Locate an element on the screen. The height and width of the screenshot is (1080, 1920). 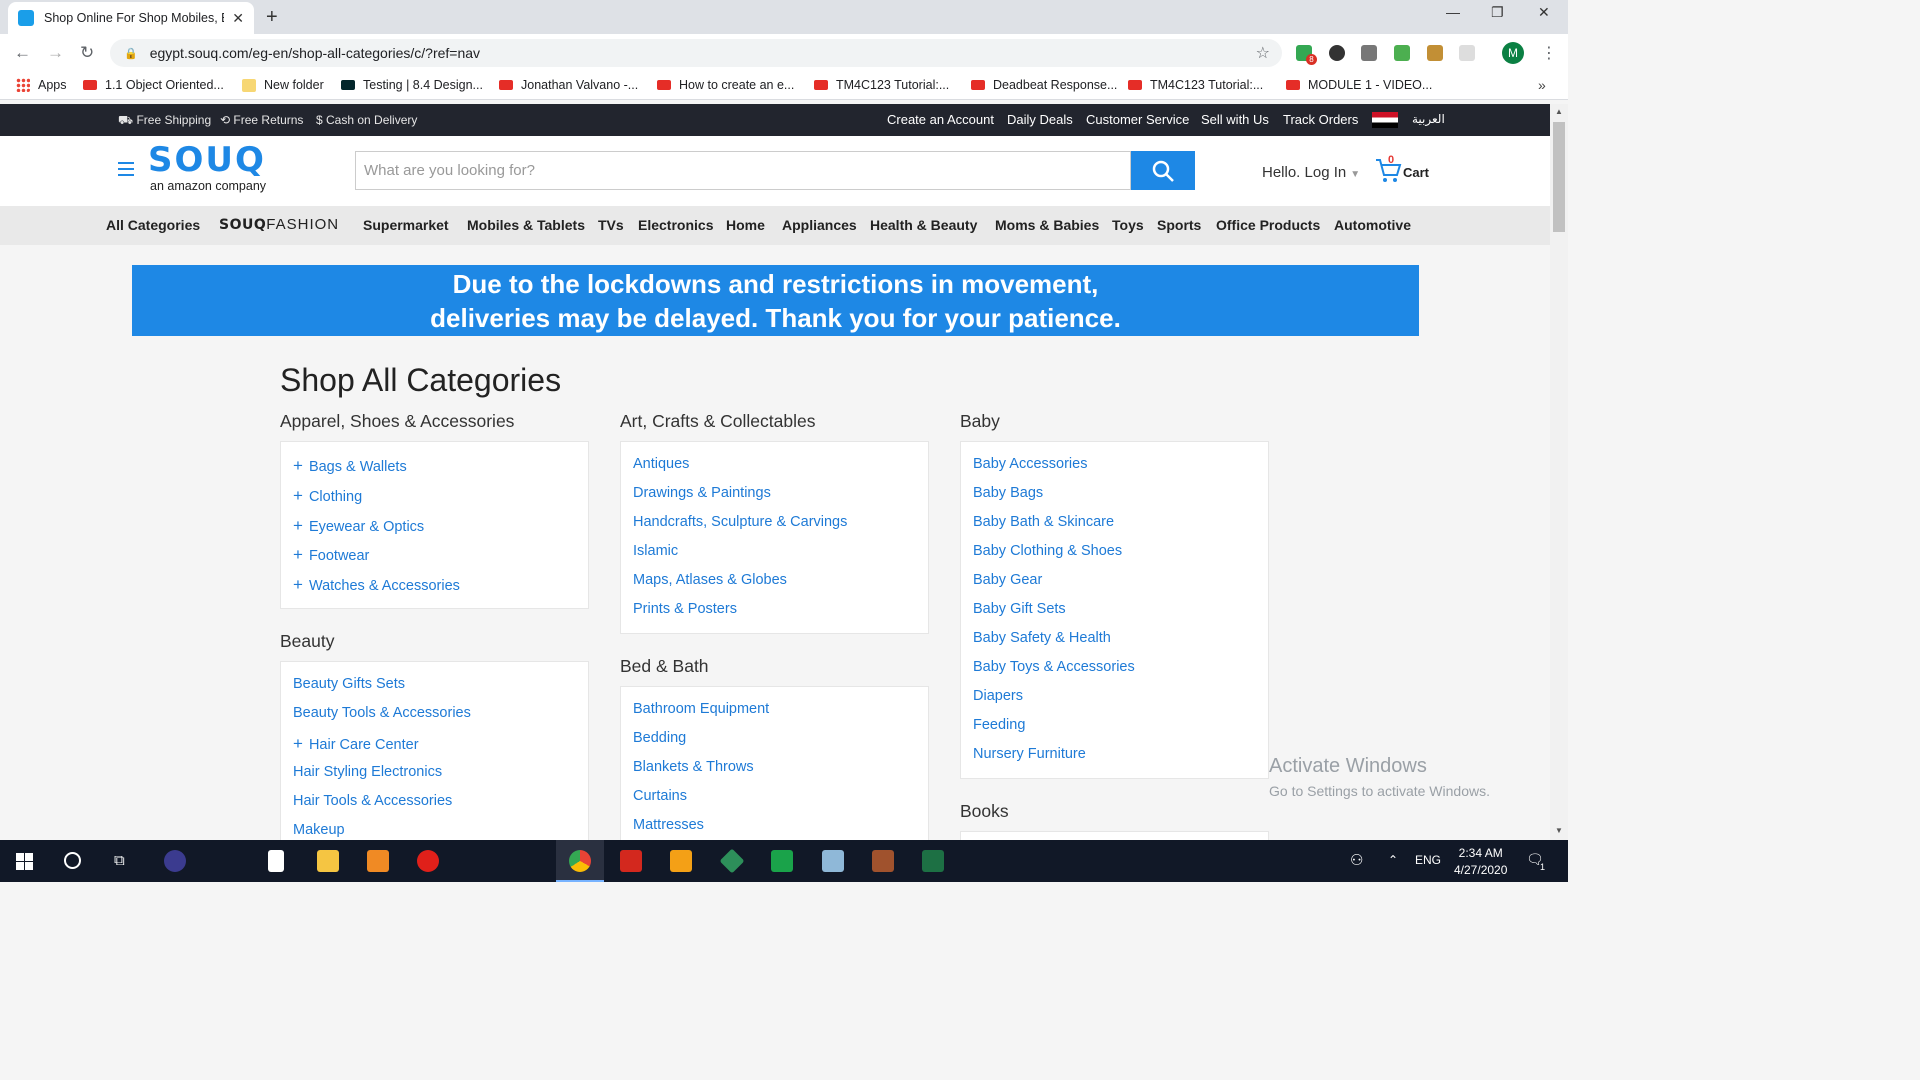
file-icon is located at coordinates (276, 861).